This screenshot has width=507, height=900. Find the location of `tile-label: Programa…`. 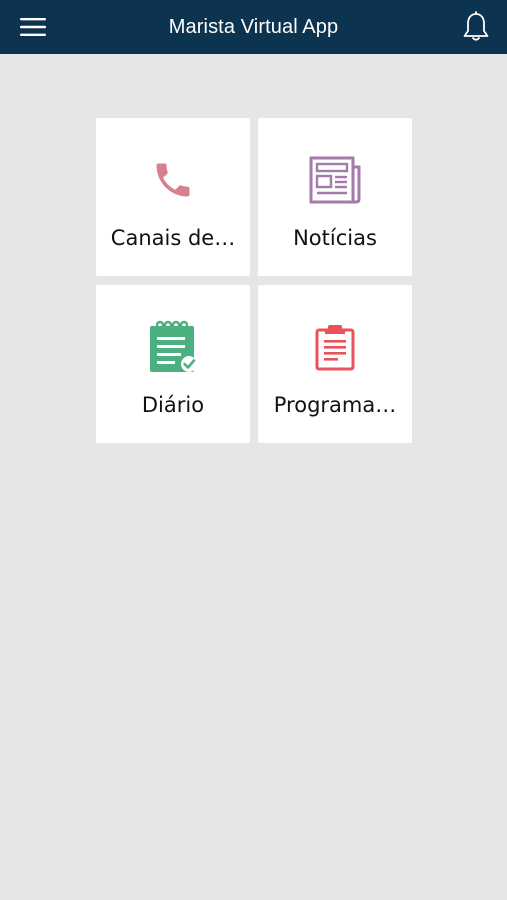

tile-label: Programa… is located at coordinates (335, 405).